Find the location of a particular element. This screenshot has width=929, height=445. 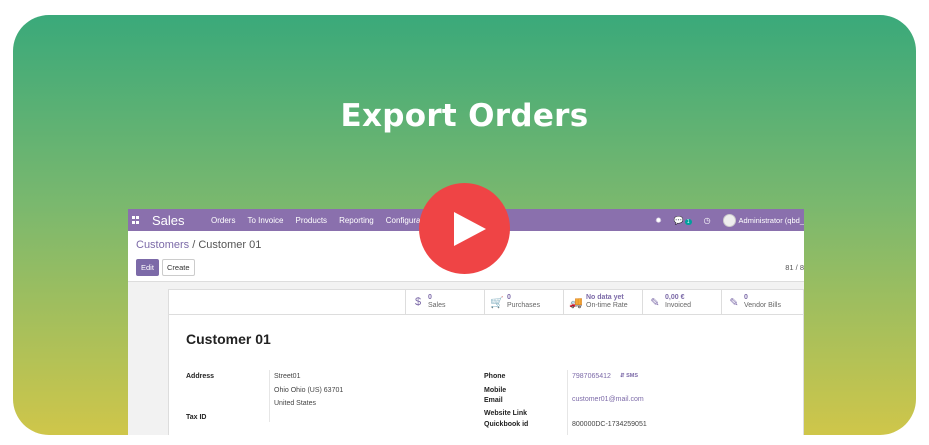

menu-to-invoice: To Invoice is located at coordinates (265, 220).